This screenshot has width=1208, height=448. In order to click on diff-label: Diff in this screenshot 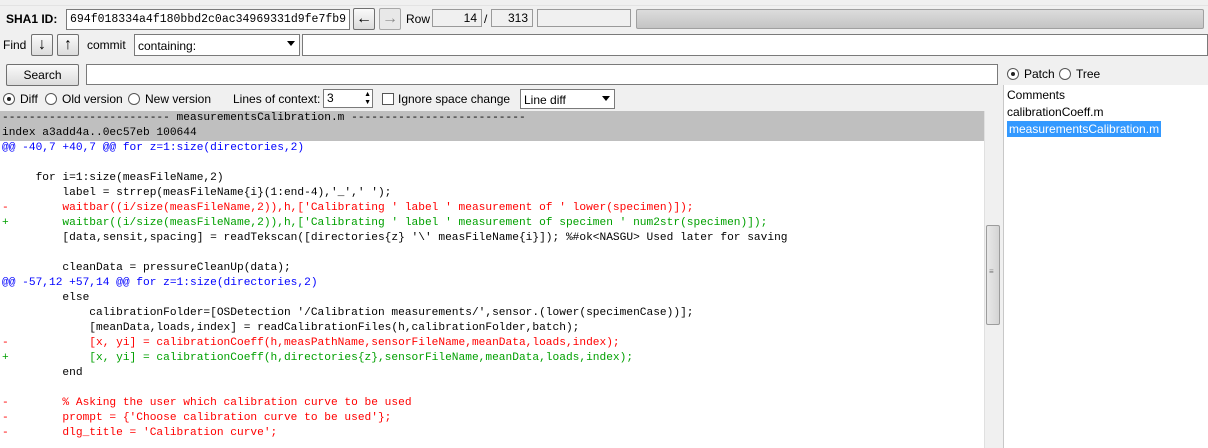, I will do `click(29, 99)`.